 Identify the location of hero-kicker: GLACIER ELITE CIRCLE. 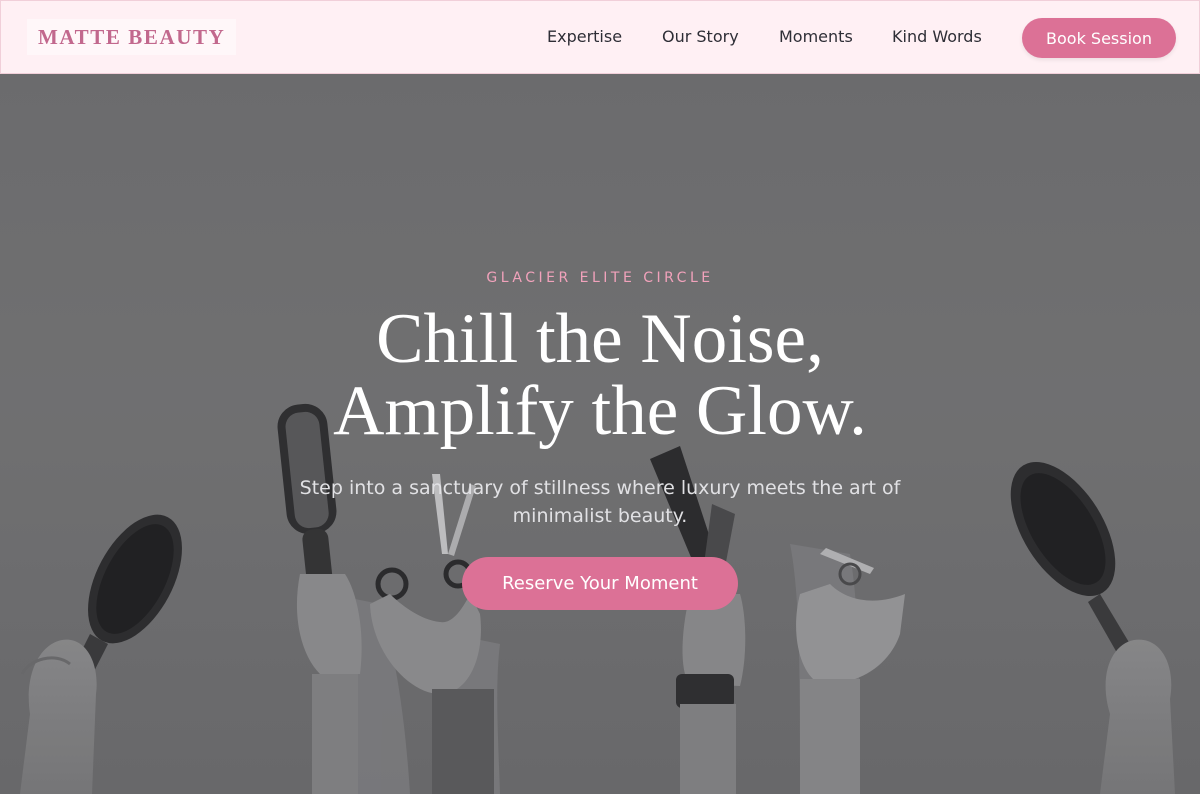
(600, 278).